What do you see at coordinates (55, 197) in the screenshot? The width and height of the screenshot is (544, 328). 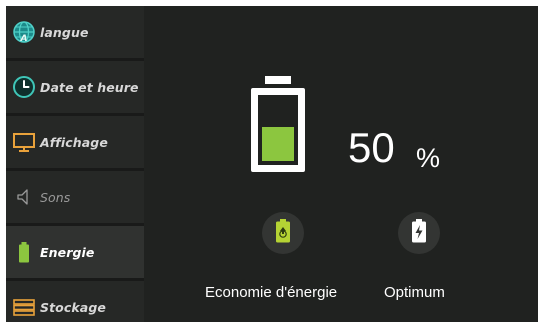 I see `sidebar-item-label: Sons` at bounding box center [55, 197].